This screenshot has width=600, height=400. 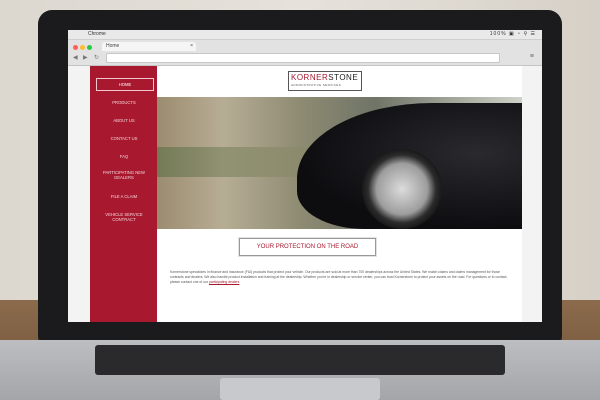 What do you see at coordinates (310, 77) in the screenshot?
I see `logo-word-korner: KORNER` at bounding box center [310, 77].